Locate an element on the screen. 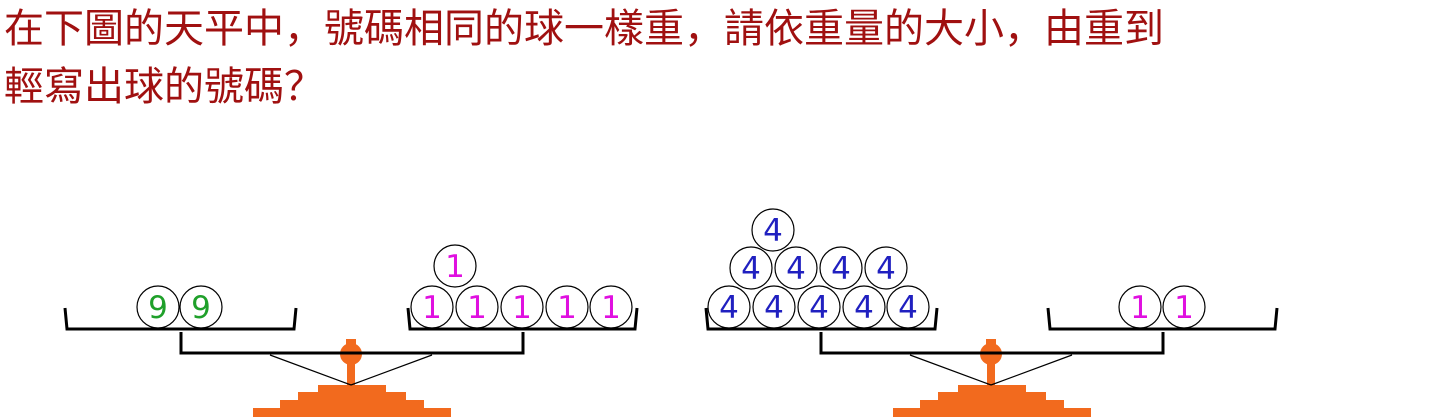 The image size is (1454, 417). left-pan-balls: 99 is located at coordinates (179, 307).